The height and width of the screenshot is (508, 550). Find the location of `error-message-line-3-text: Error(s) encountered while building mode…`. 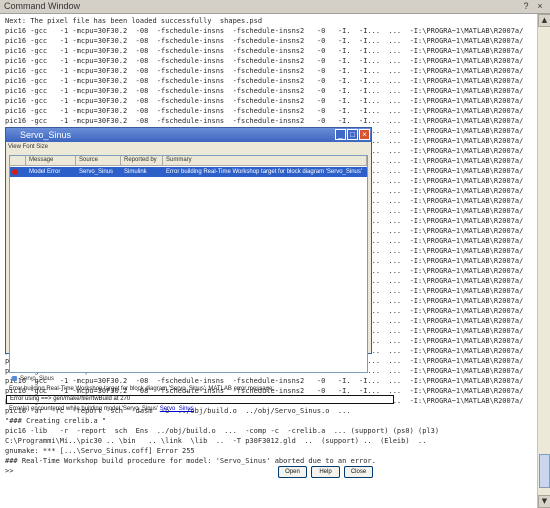

error-message-line-3-text: Error(s) encountered while building mode… is located at coordinates (84, 409).